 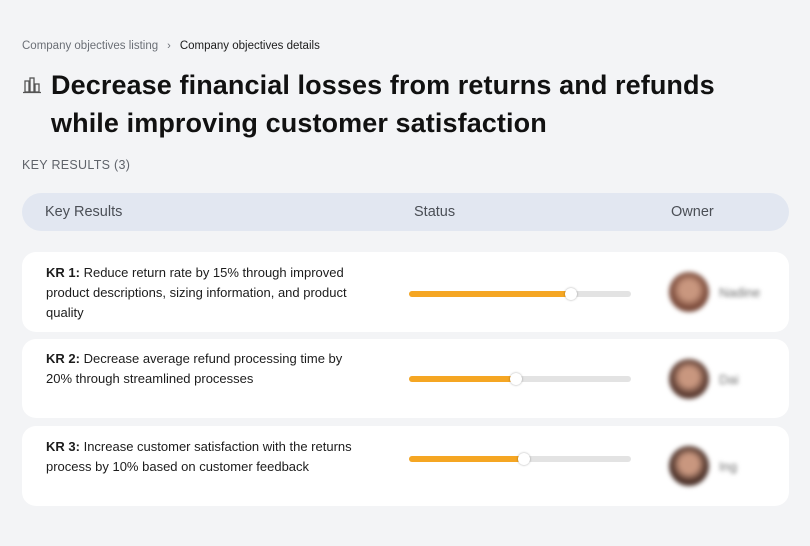 I want to click on column-header-owner: Owner, so click(x=692, y=212).